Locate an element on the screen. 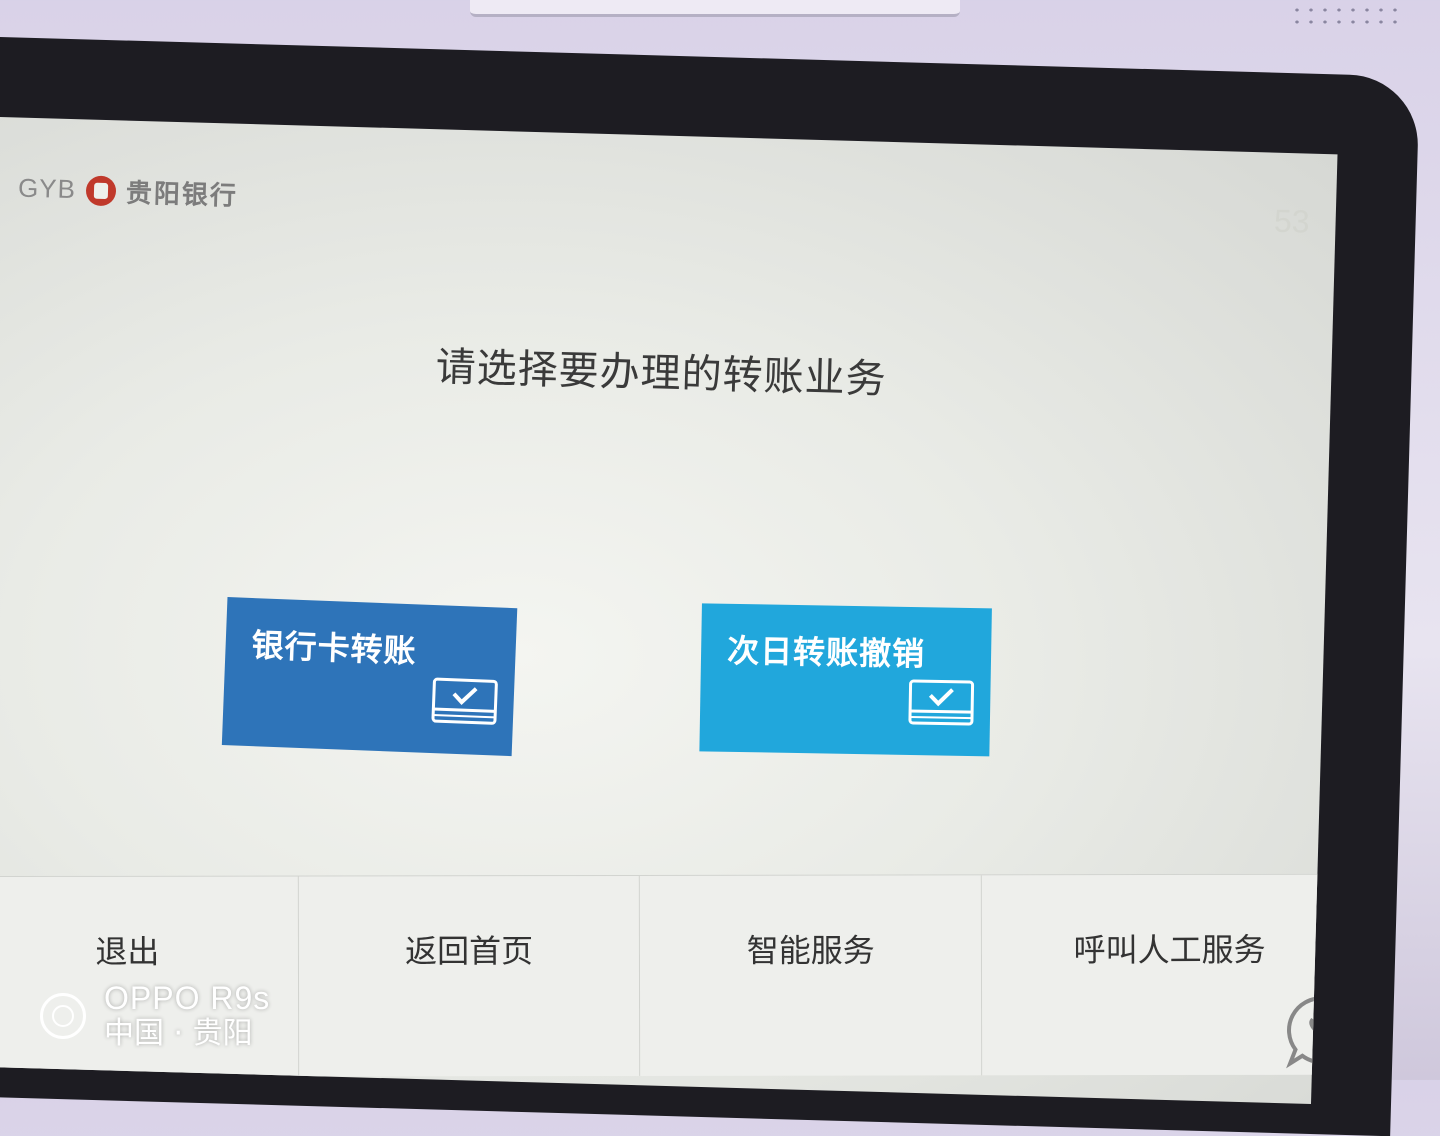 This screenshot has width=1440, height=1136. device-mount is located at coordinates (715, 8).